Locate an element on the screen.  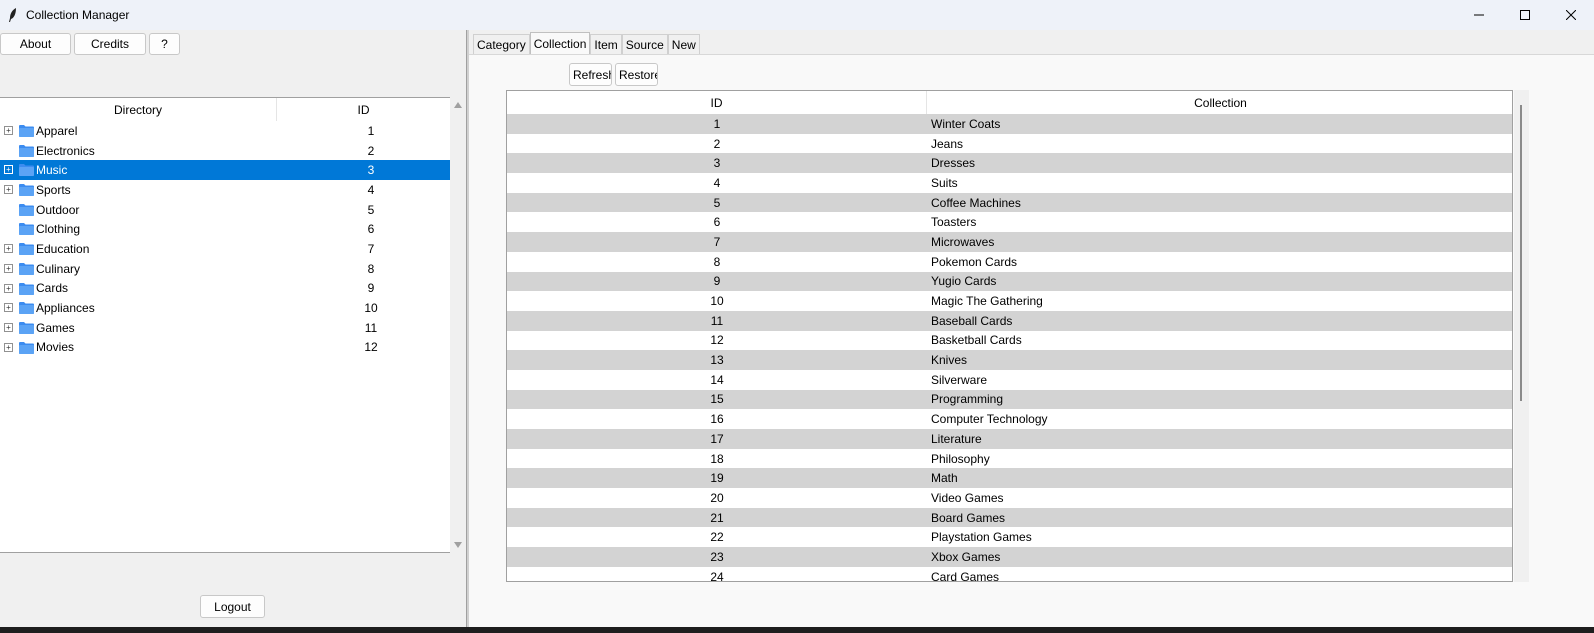
table-scrollbar is located at coordinates (1521, 336).